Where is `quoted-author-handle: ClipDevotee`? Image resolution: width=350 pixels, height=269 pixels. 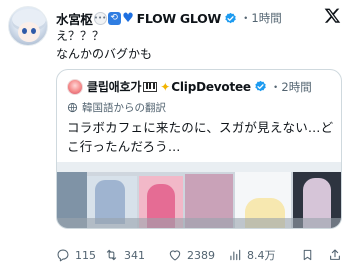 quoted-author-handle: ClipDevotee is located at coordinates (211, 87).